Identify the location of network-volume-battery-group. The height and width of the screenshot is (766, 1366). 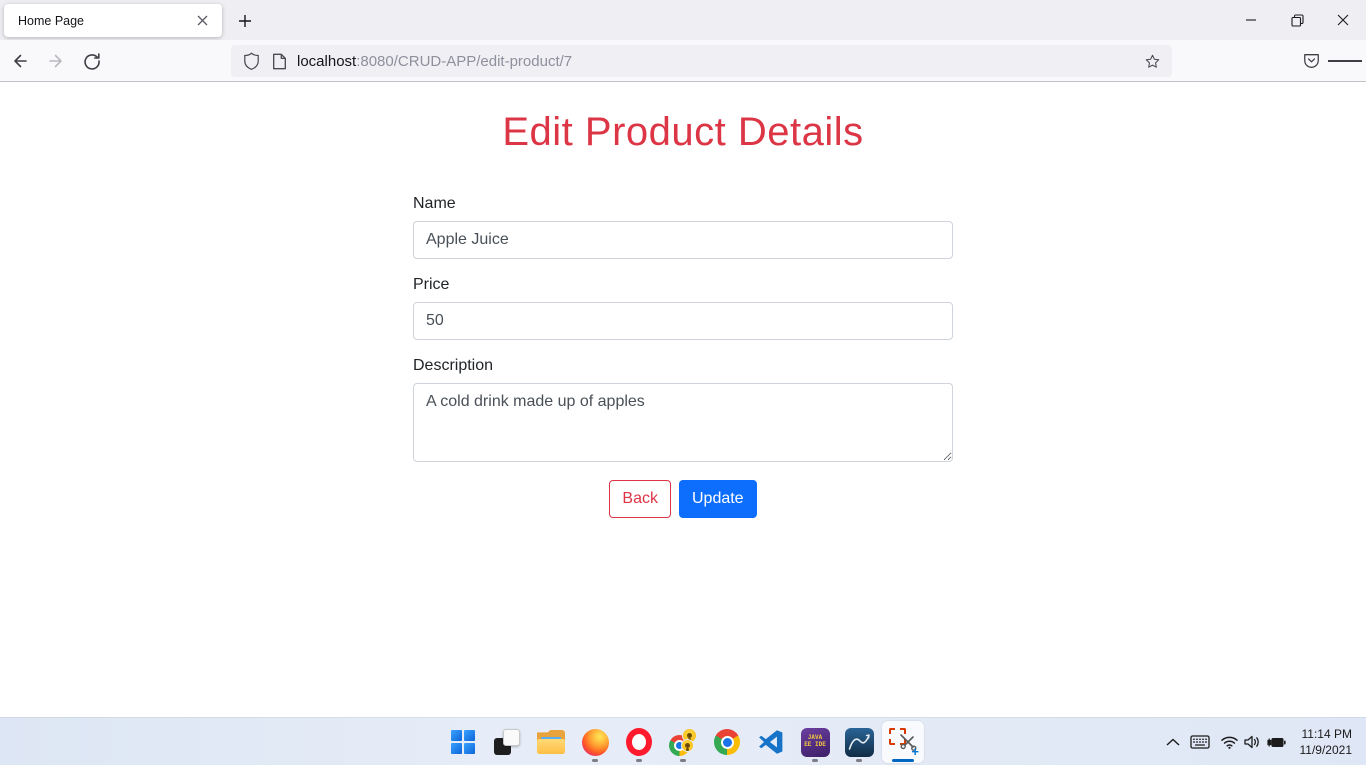
(1253, 742).